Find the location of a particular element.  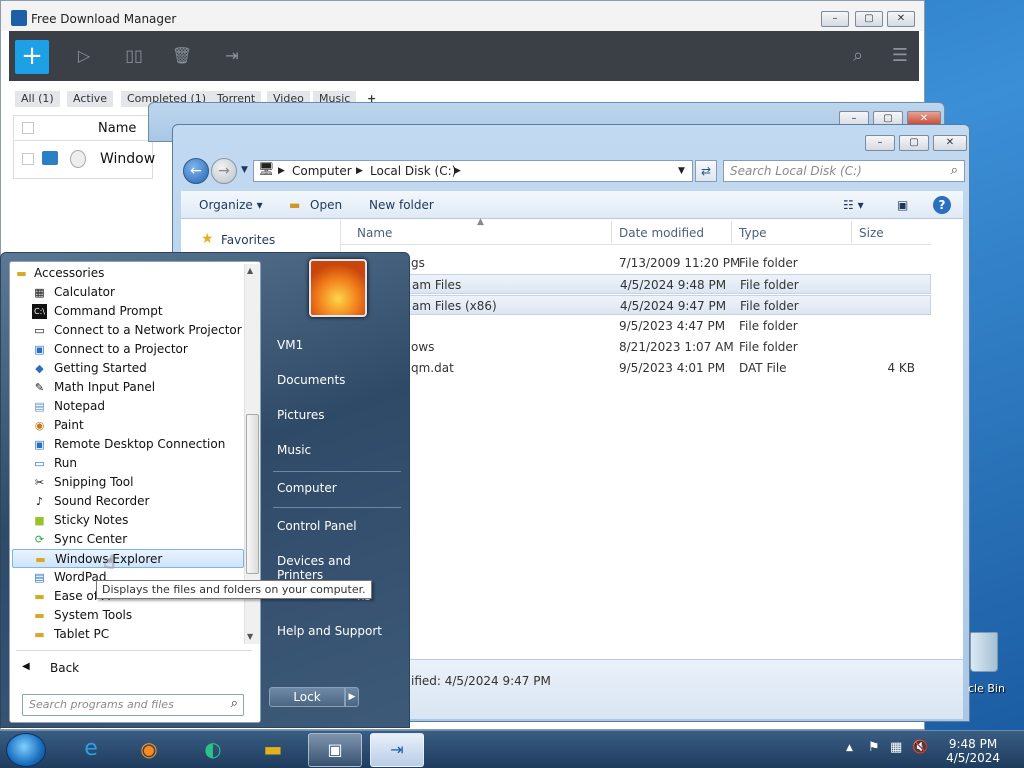

breadcrumb-local-disk: Local Disk (C:) is located at coordinates (413, 171).